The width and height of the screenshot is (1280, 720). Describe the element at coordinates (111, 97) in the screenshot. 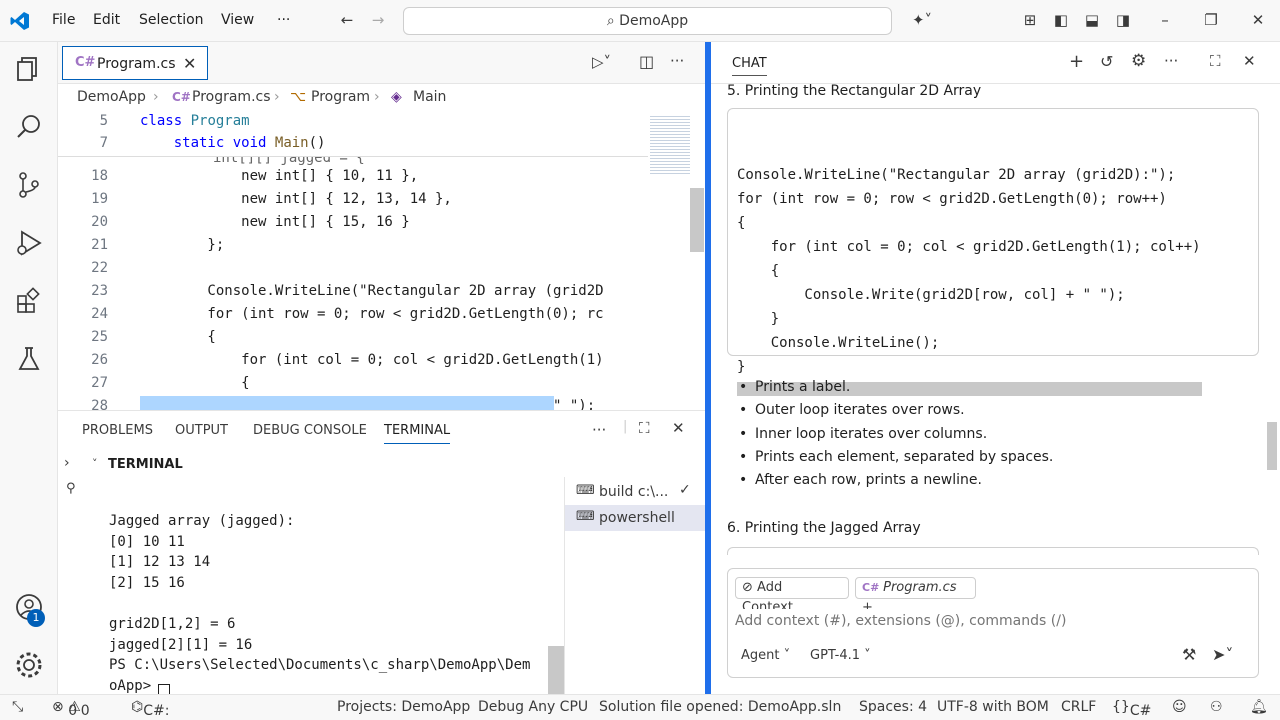

I see `breadcrumb-folder: DemoApp` at that location.